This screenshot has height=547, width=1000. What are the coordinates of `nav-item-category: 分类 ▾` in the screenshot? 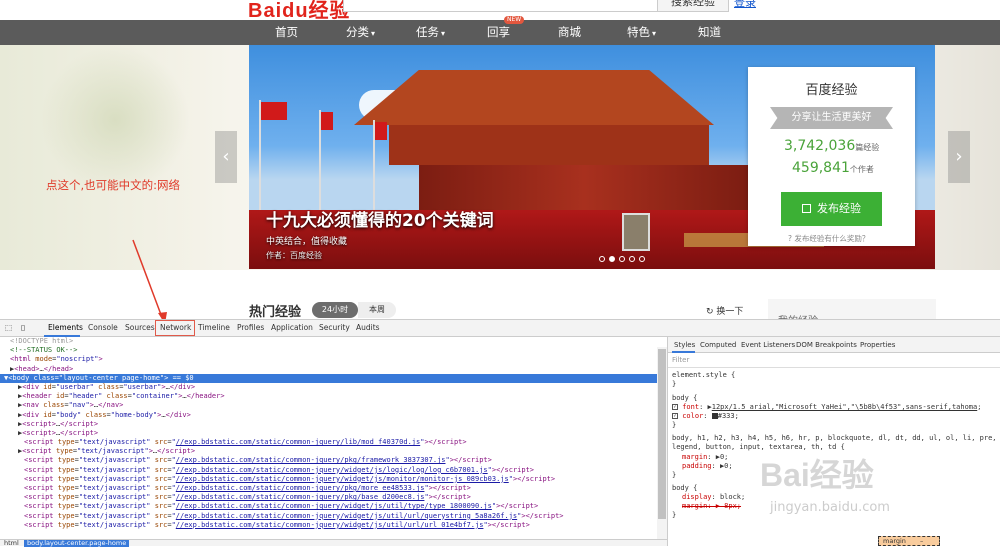 It's located at (360, 32).